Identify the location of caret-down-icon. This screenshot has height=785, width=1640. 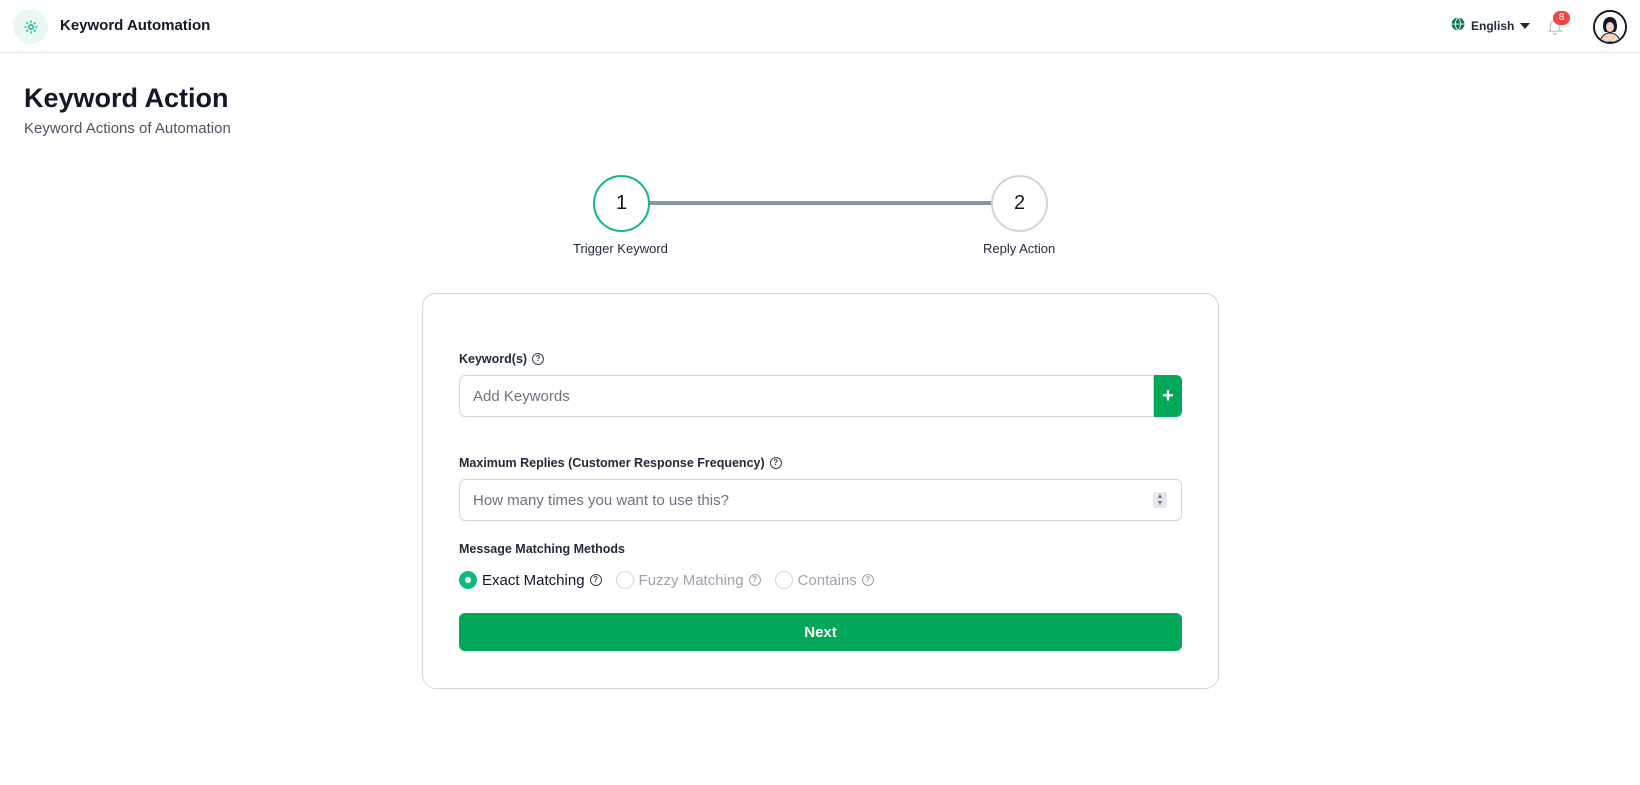
(1525, 26).